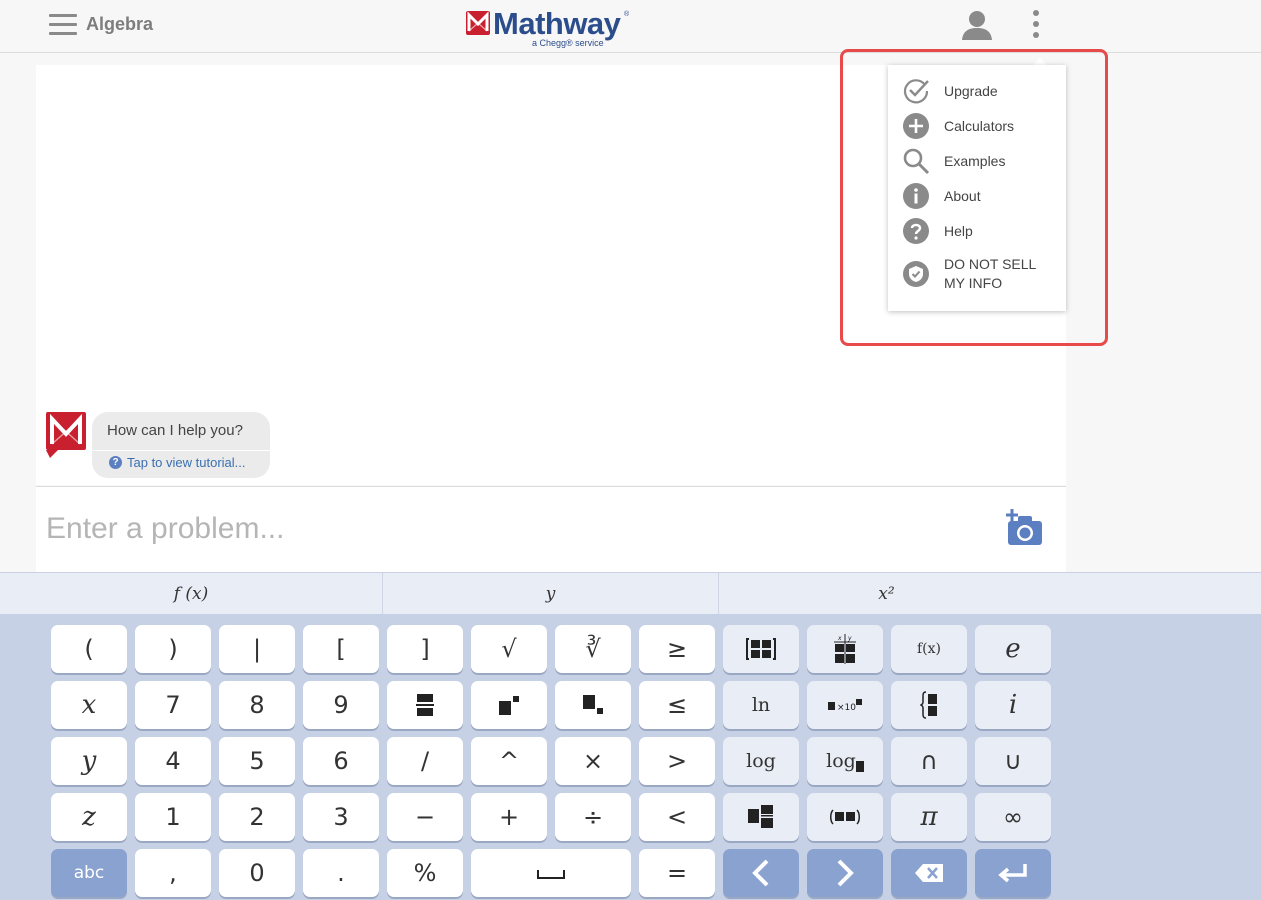 This screenshot has width=1261, height=900. I want to click on key-superscript, so click(509, 705).